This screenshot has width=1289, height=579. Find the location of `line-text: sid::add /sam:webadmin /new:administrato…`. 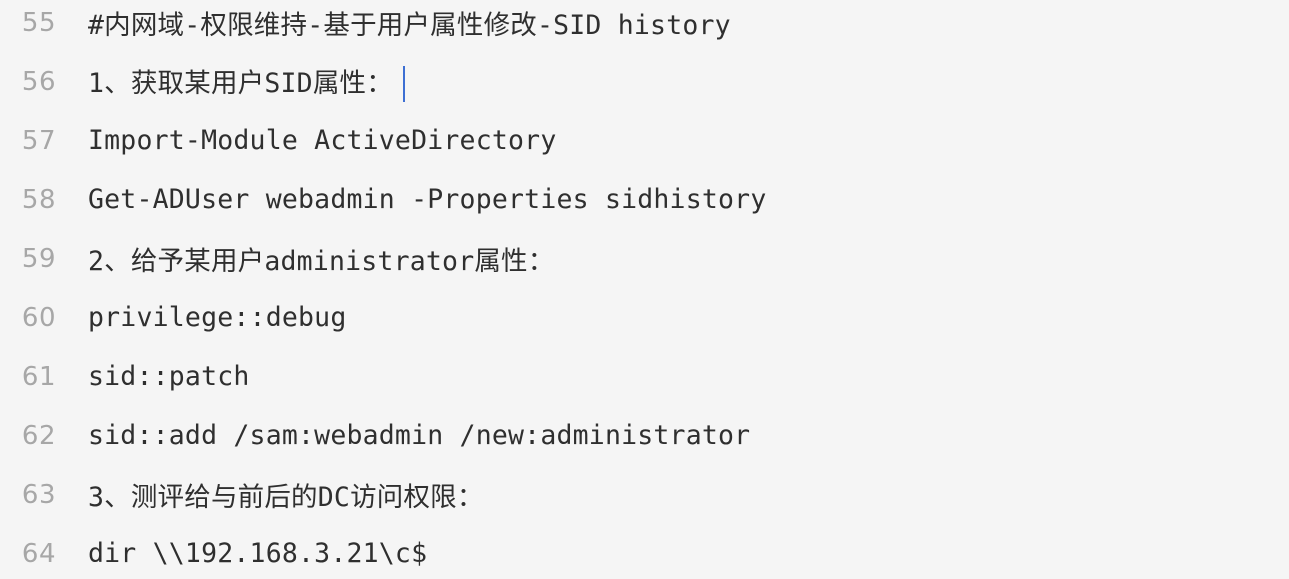

line-text: sid::add /sam:webadmin /new:administrato… is located at coordinates (419, 435).